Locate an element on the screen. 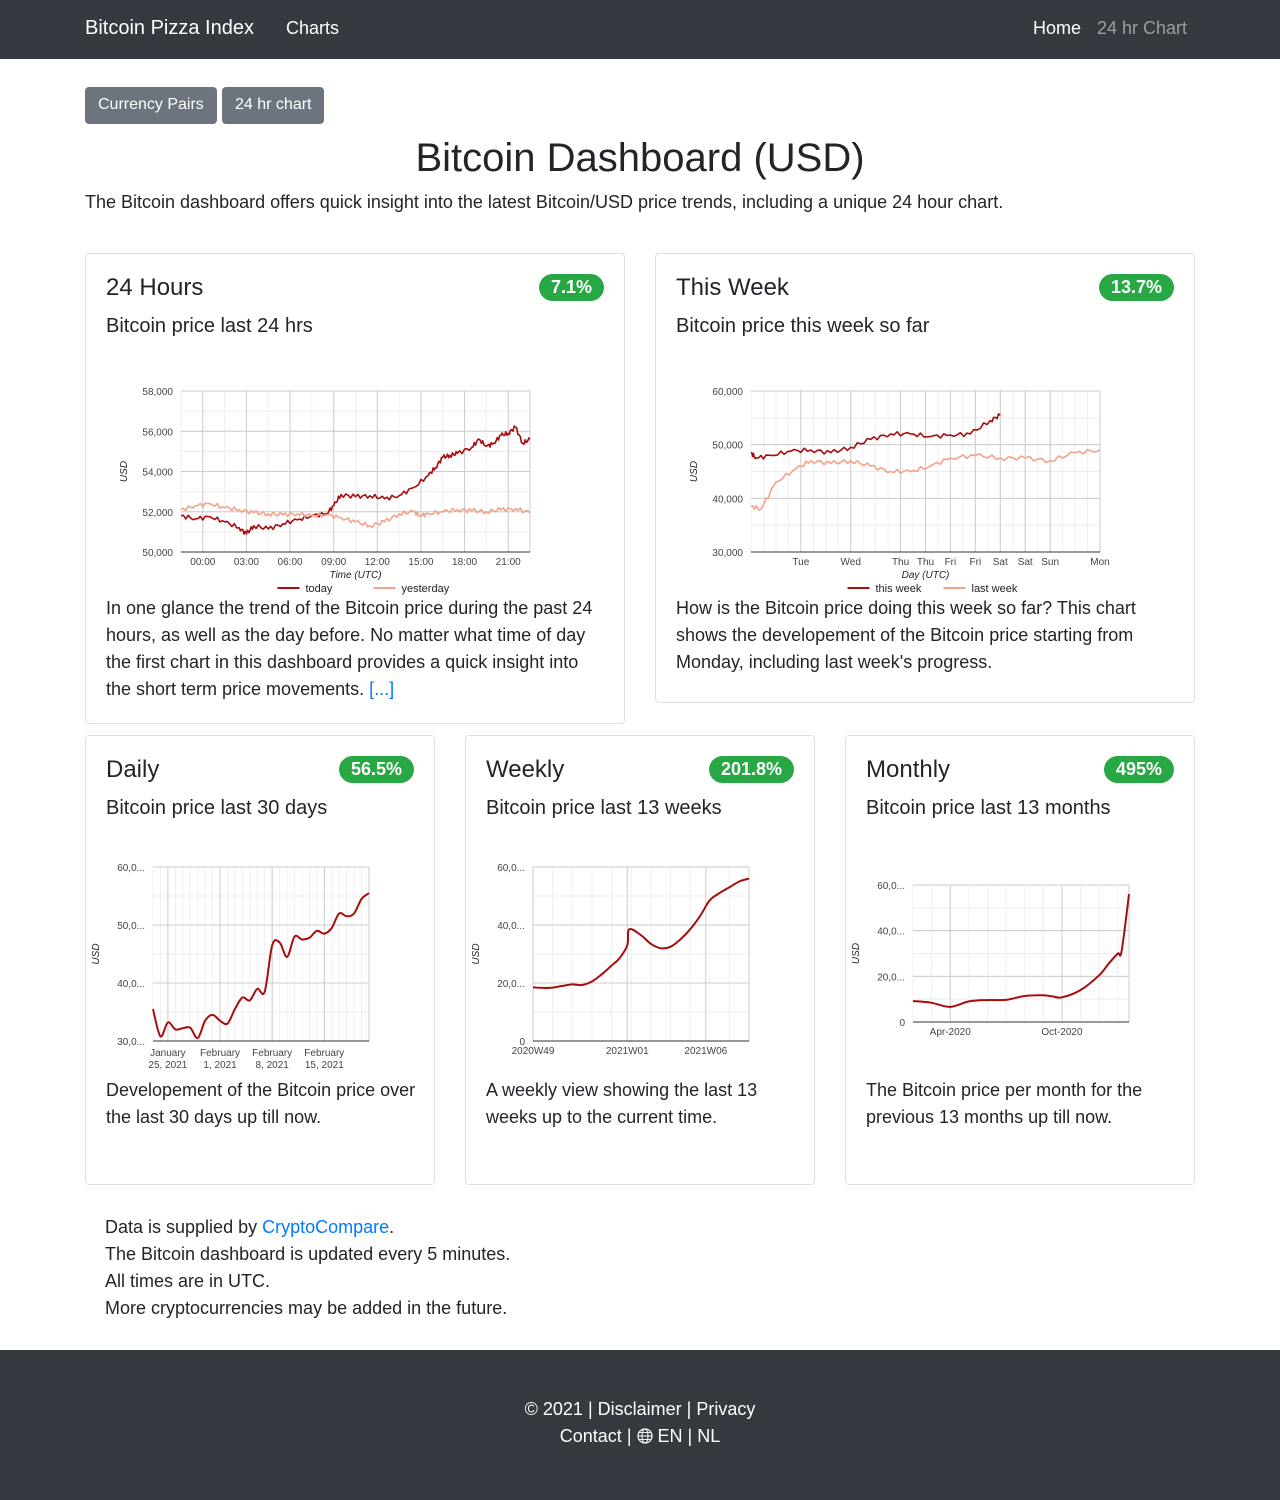  globe-icon is located at coordinates (644, 1436).